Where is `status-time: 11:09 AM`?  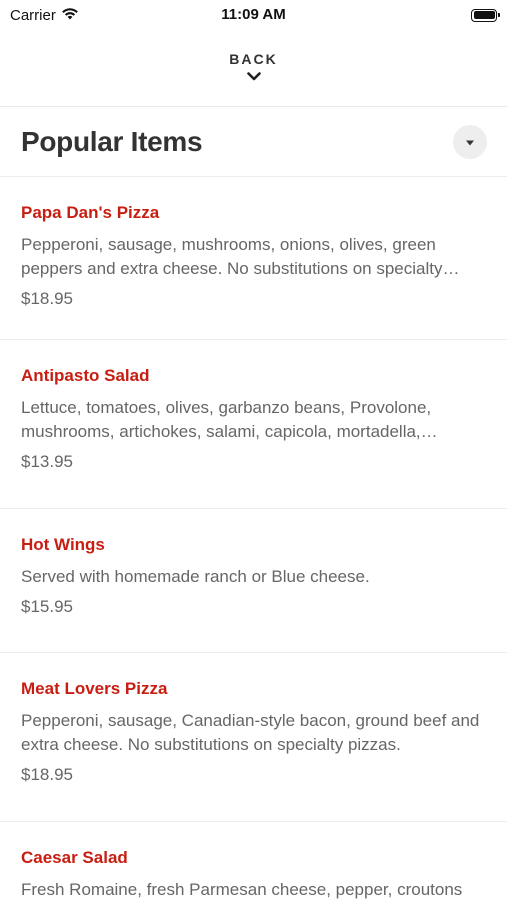 status-time: 11:09 AM is located at coordinates (253, 14).